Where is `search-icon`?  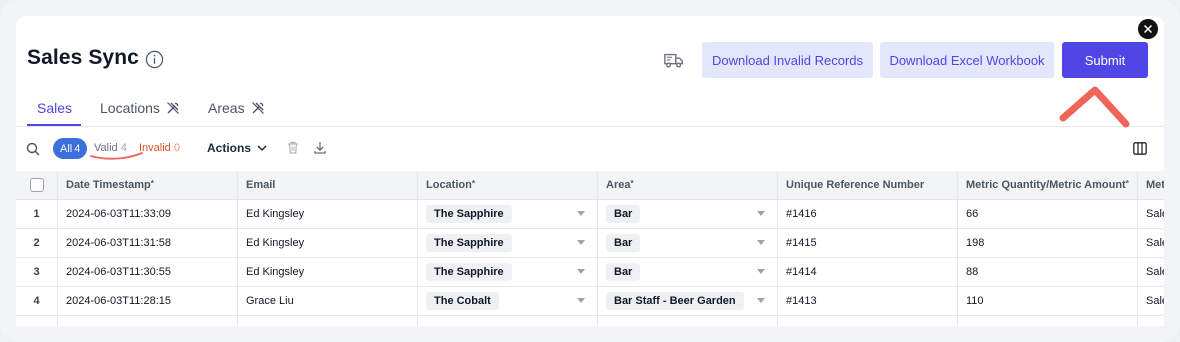
search-icon is located at coordinates (33, 149).